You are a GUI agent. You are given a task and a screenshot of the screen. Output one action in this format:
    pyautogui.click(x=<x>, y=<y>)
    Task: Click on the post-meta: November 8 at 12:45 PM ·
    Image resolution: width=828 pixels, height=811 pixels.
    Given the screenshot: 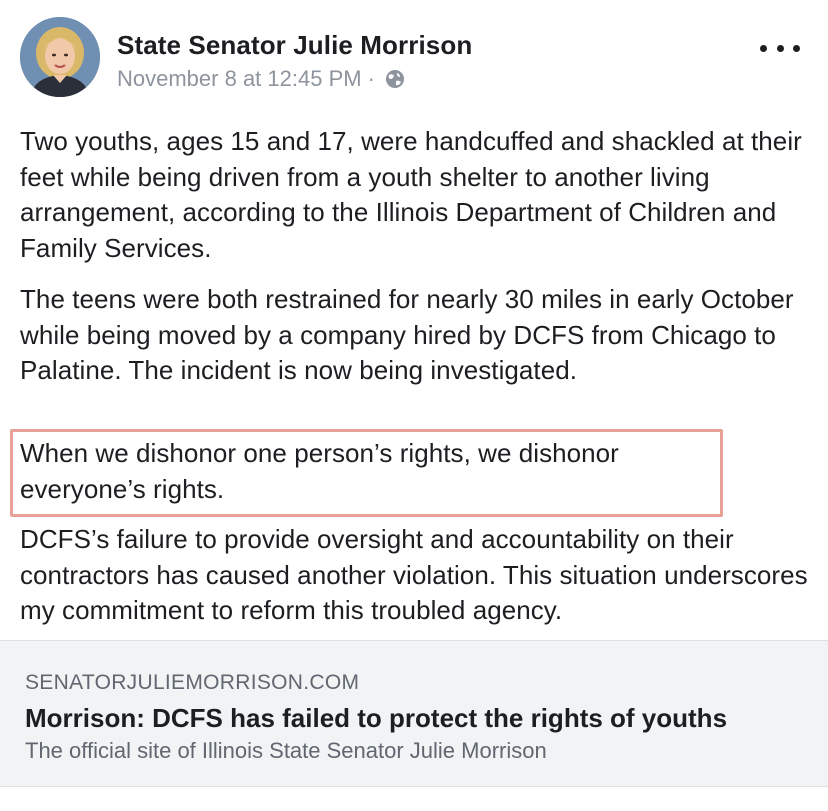 What is the action you would take?
    pyautogui.click(x=261, y=79)
    